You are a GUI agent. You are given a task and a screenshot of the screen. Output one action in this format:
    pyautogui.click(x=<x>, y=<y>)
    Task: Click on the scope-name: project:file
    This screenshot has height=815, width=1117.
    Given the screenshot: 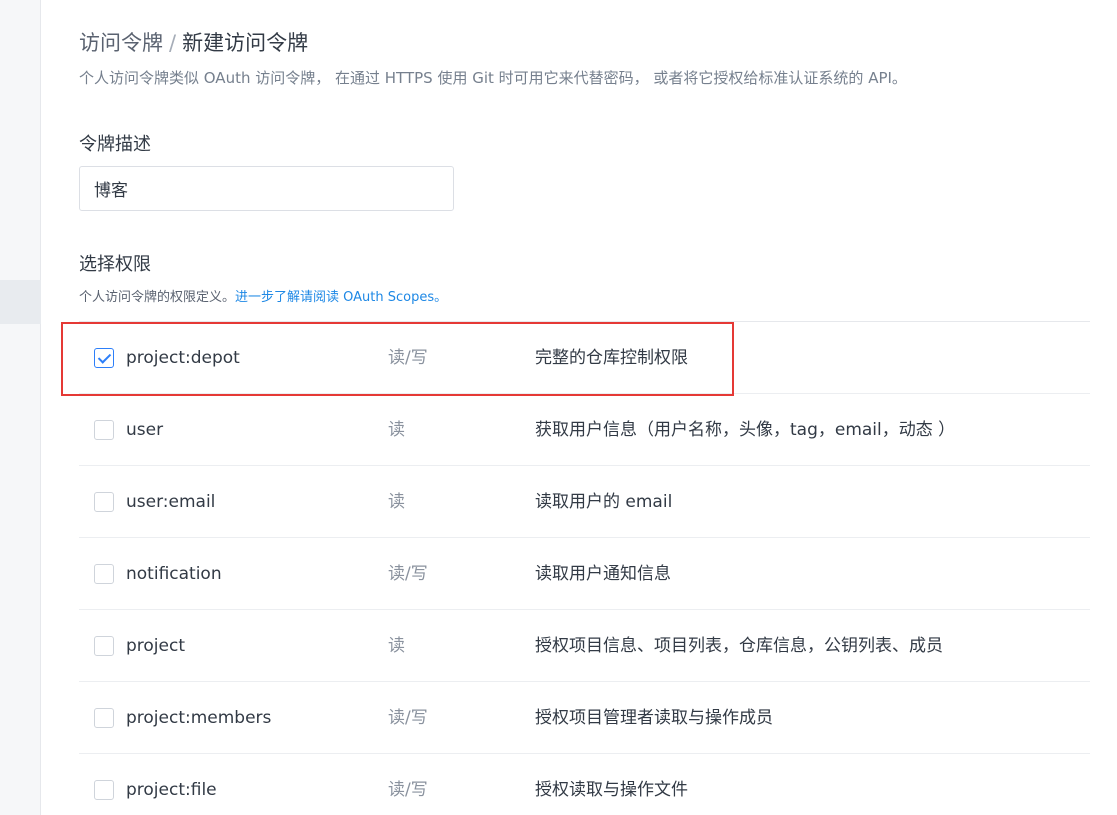 What is the action you would take?
    pyautogui.click(x=171, y=790)
    